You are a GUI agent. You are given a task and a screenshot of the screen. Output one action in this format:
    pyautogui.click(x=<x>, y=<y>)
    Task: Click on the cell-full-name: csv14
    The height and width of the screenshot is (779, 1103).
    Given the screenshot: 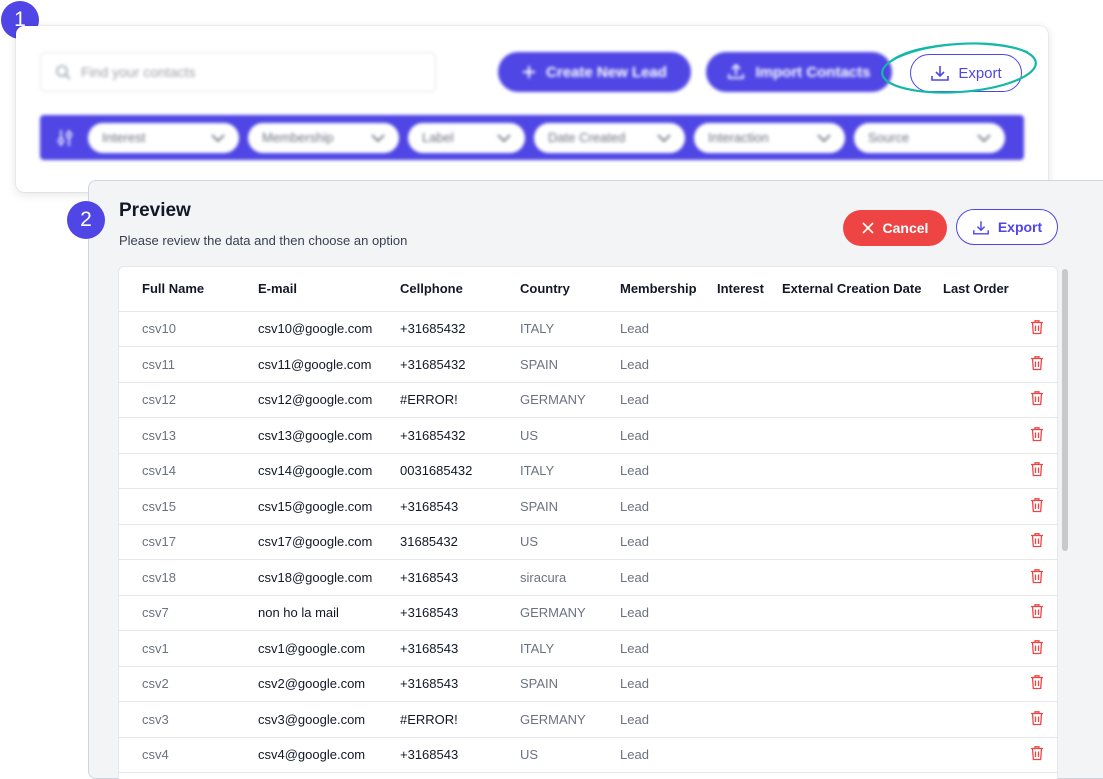 What is the action you would take?
    pyautogui.click(x=200, y=471)
    